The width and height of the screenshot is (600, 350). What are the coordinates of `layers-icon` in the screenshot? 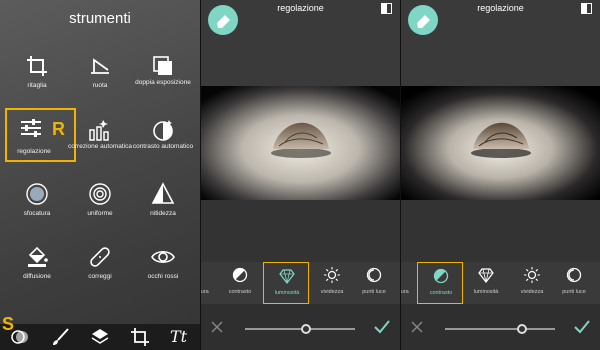 It's located at (100, 337).